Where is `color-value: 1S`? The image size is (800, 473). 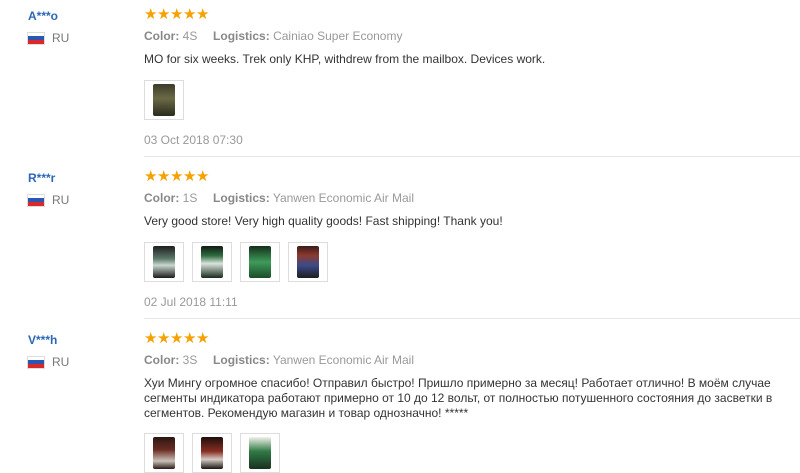
color-value: 1S is located at coordinates (190, 198).